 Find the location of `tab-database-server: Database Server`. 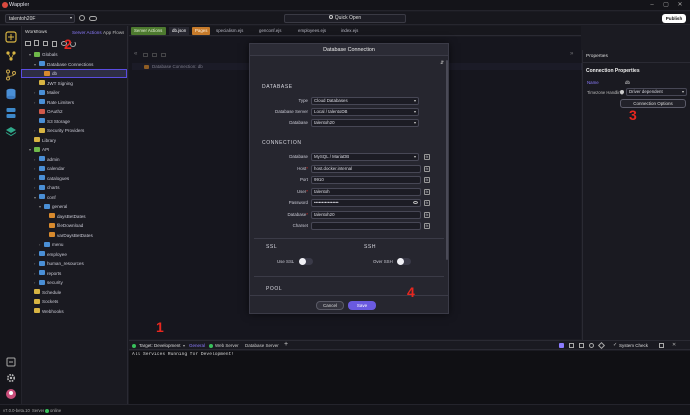

tab-database-server: Database Server is located at coordinates (262, 345).